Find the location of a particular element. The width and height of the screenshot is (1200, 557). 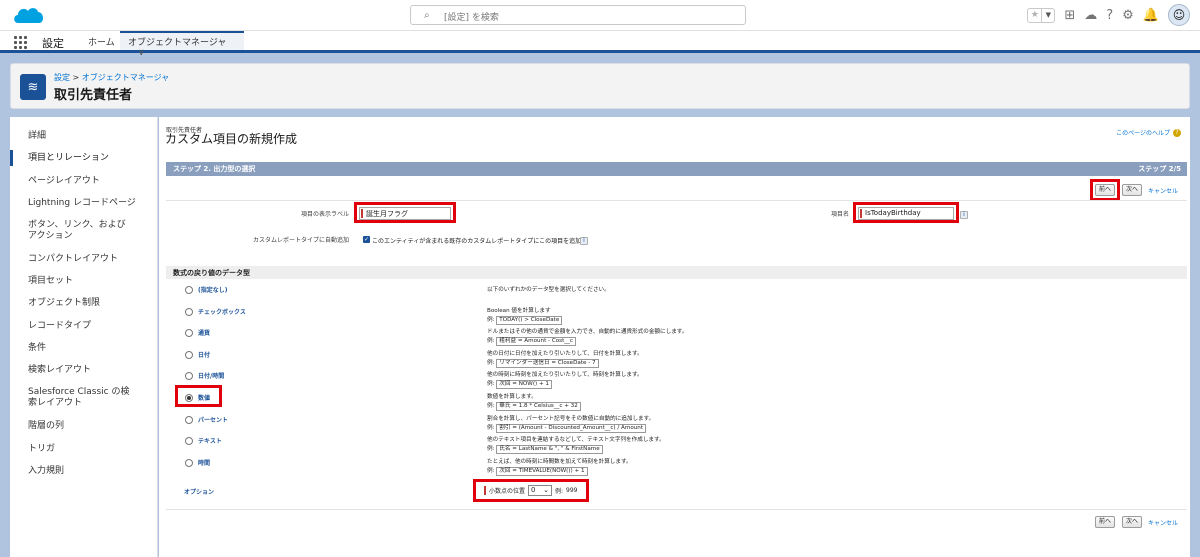

return-type-intro: 以下のいずれかのデータ型を選択してください。 is located at coordinates (548, 290).